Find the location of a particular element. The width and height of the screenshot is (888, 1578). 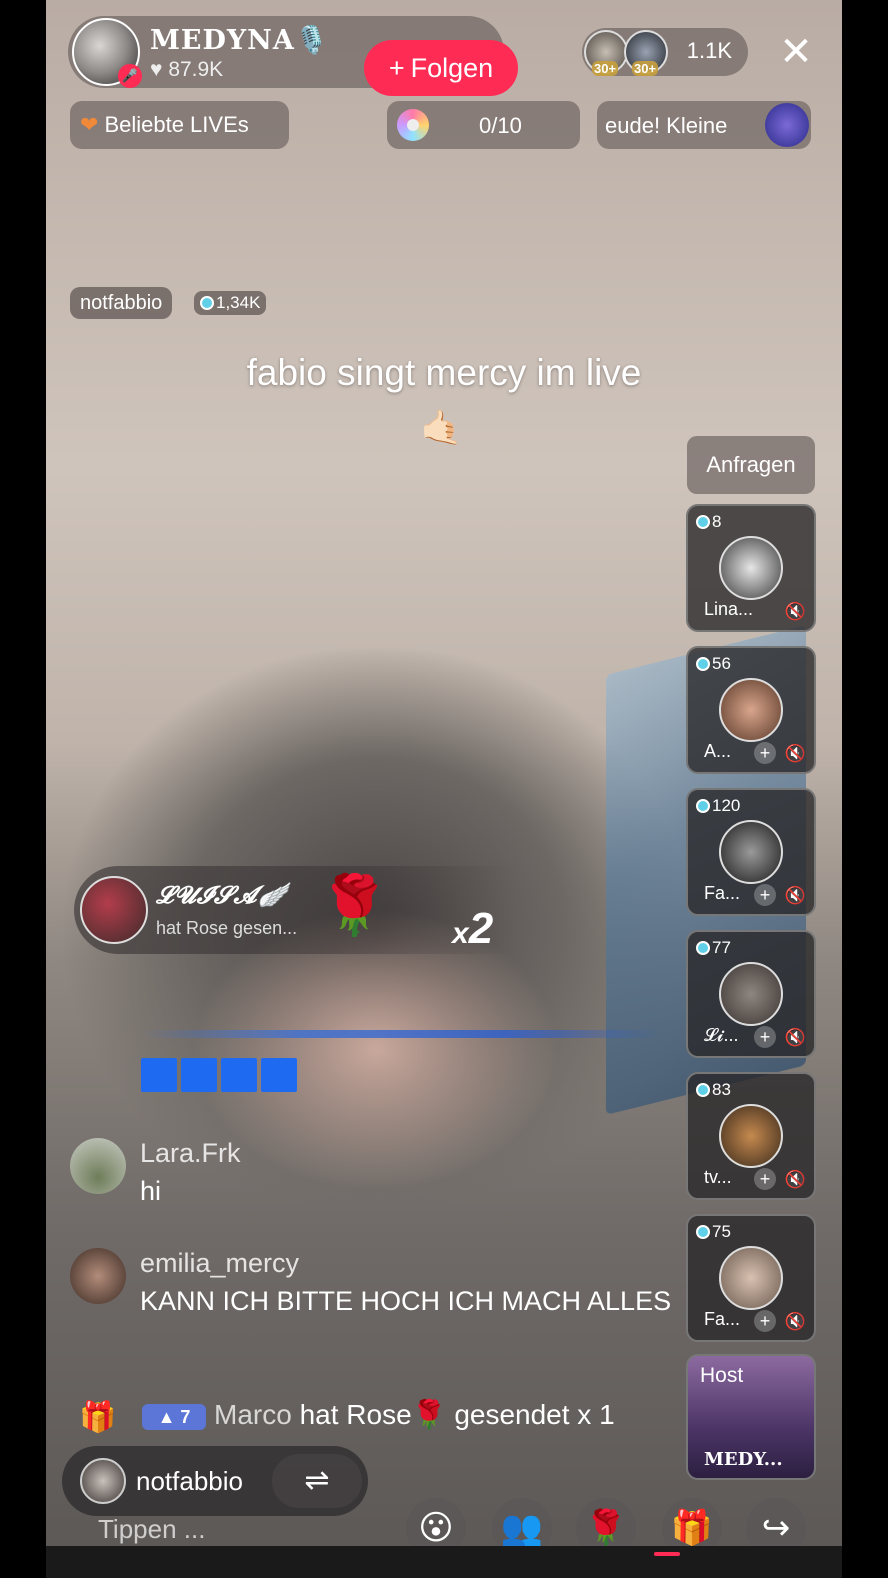

bottom-bar: Tippen ... 😮 👥 🌹 🎁 ↪ is located at coordinates (444, 1521).